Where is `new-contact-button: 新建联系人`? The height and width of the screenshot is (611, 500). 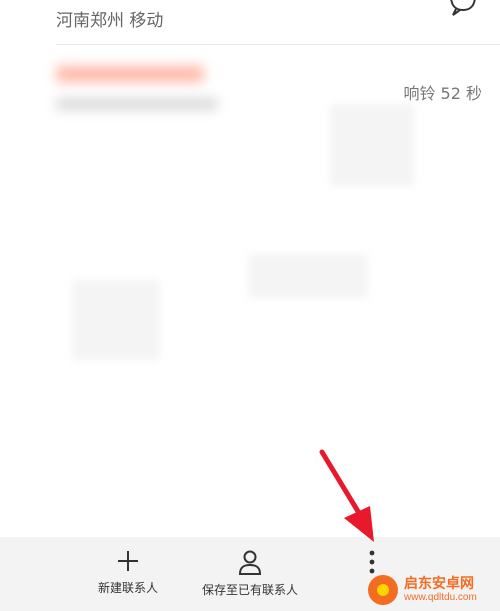
new-contact-button: 新建联系人 is located at coordinates (128, 574).